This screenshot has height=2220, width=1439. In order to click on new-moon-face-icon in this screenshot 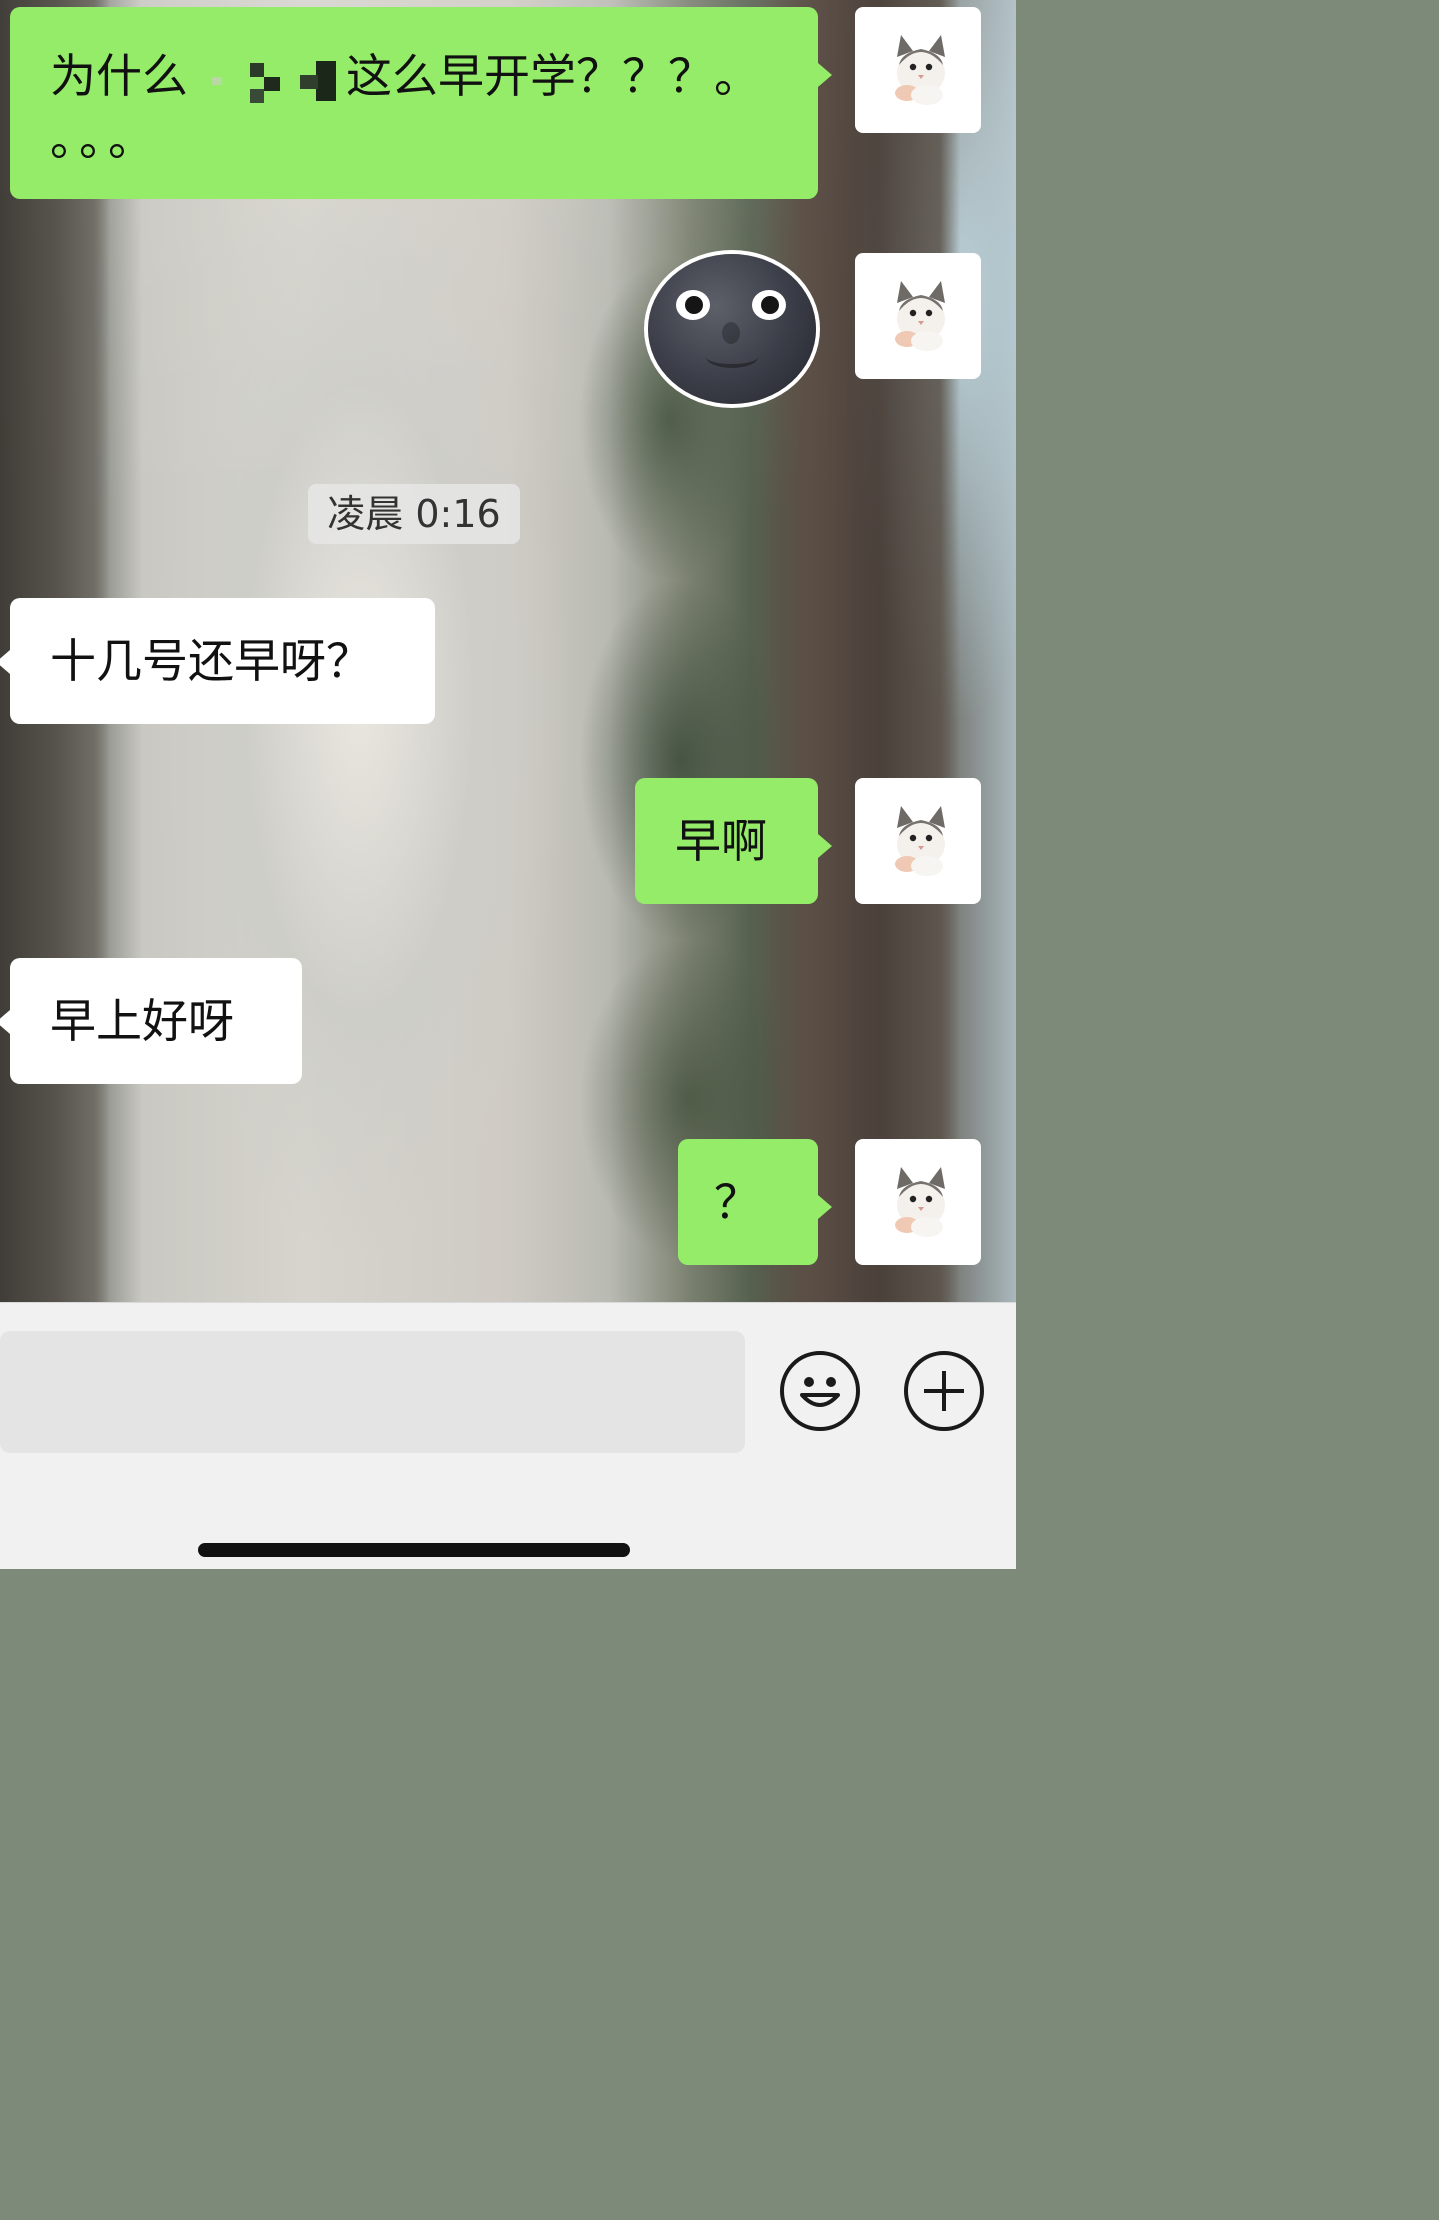, I will do `click(732, 329)`.